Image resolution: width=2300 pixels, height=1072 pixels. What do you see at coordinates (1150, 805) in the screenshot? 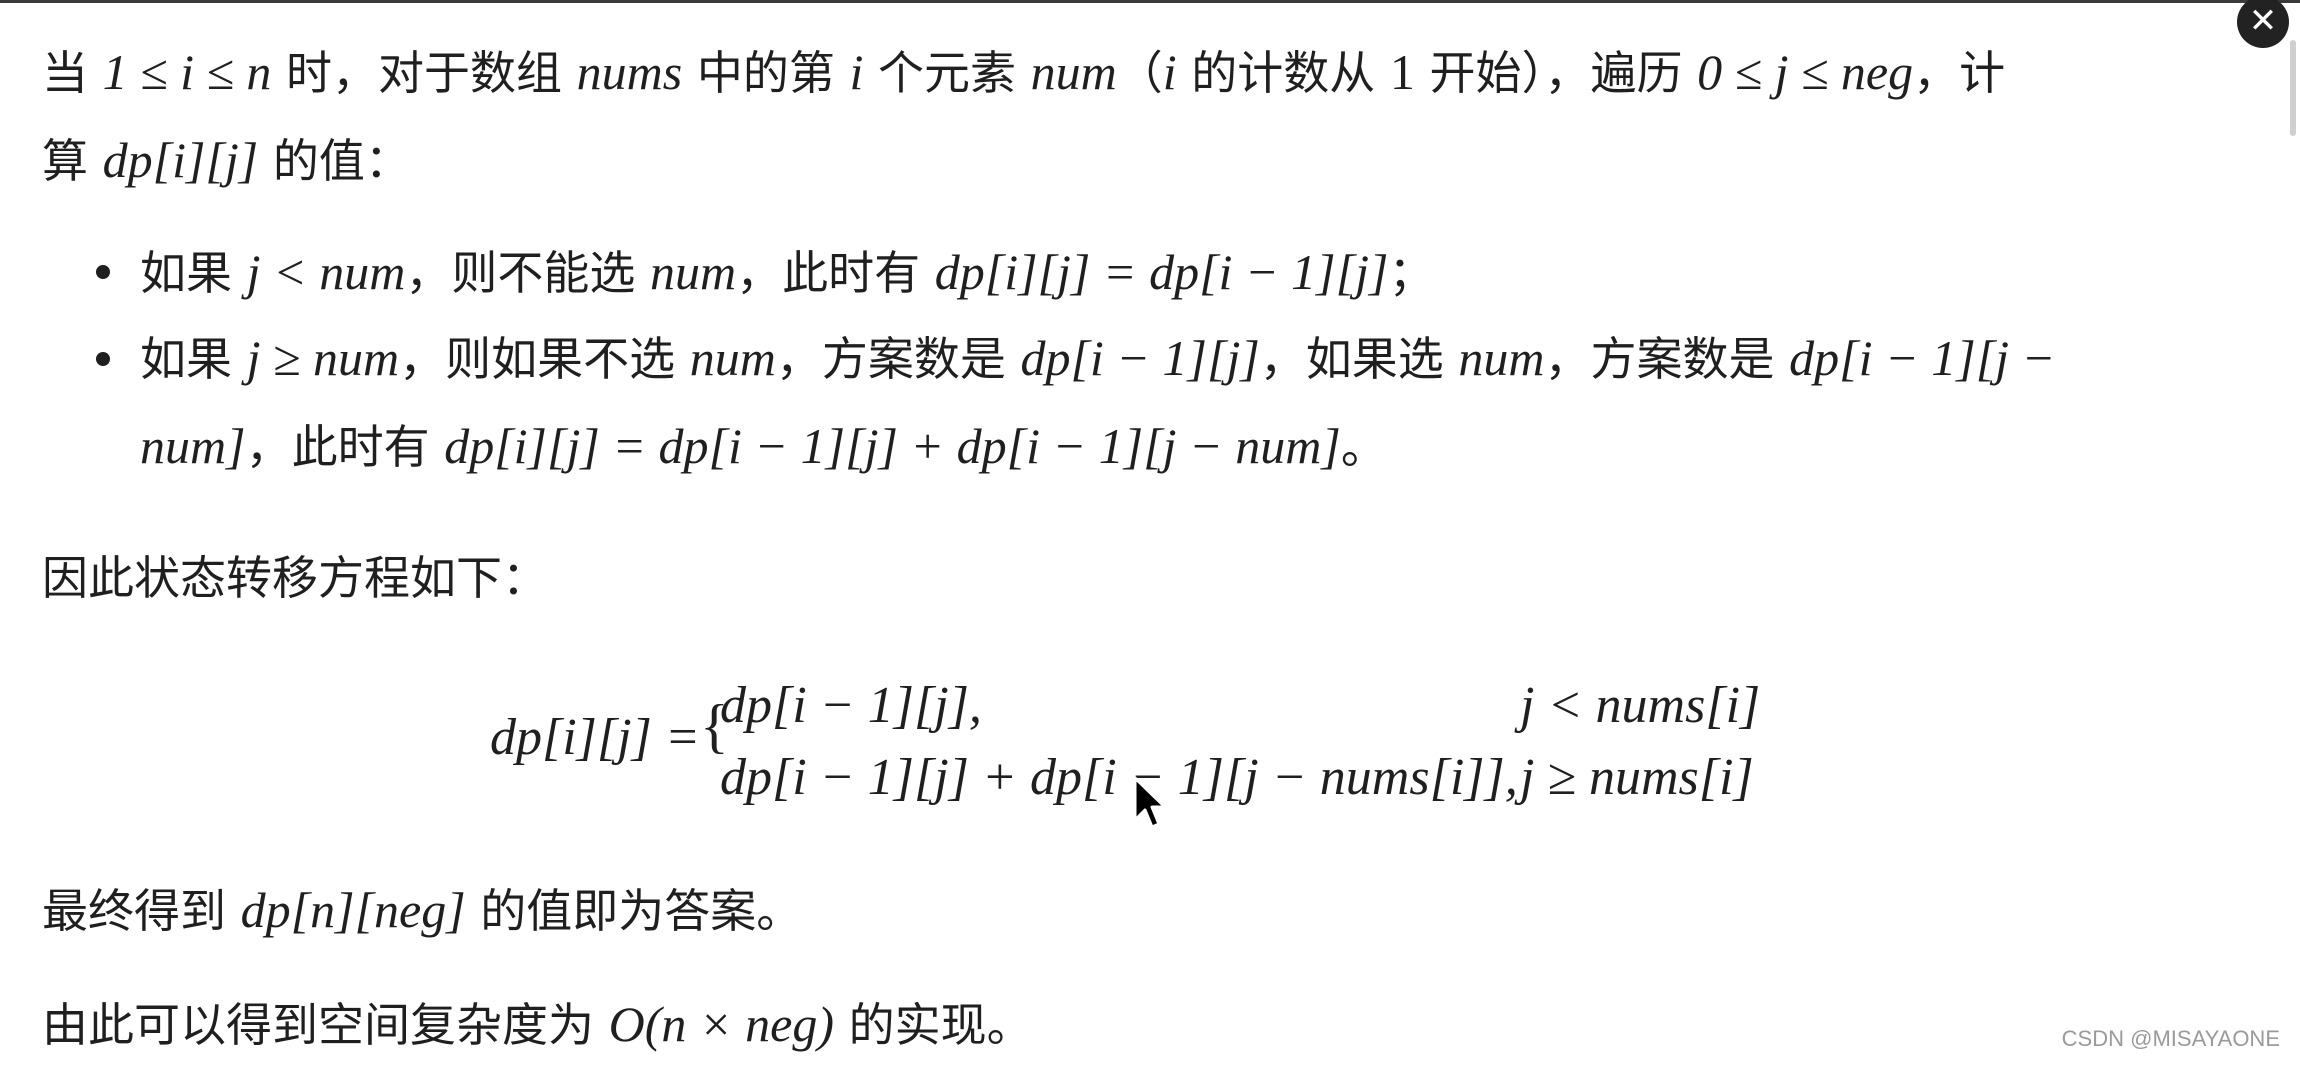
I see `mouse-cursor-icon` at bounding box center [1150, 805].